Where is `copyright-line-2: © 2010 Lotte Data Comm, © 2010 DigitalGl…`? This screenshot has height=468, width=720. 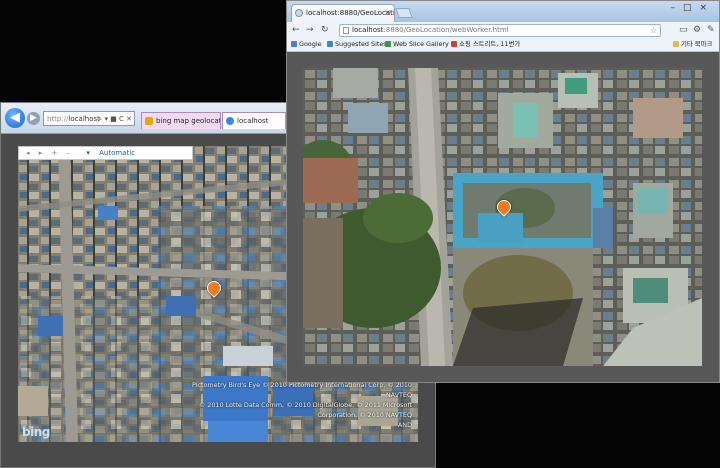
copyright-line-2: © 2010 Lotte Data Comm, © 2010 DigitalGl… is located at coordinates (305, 410).